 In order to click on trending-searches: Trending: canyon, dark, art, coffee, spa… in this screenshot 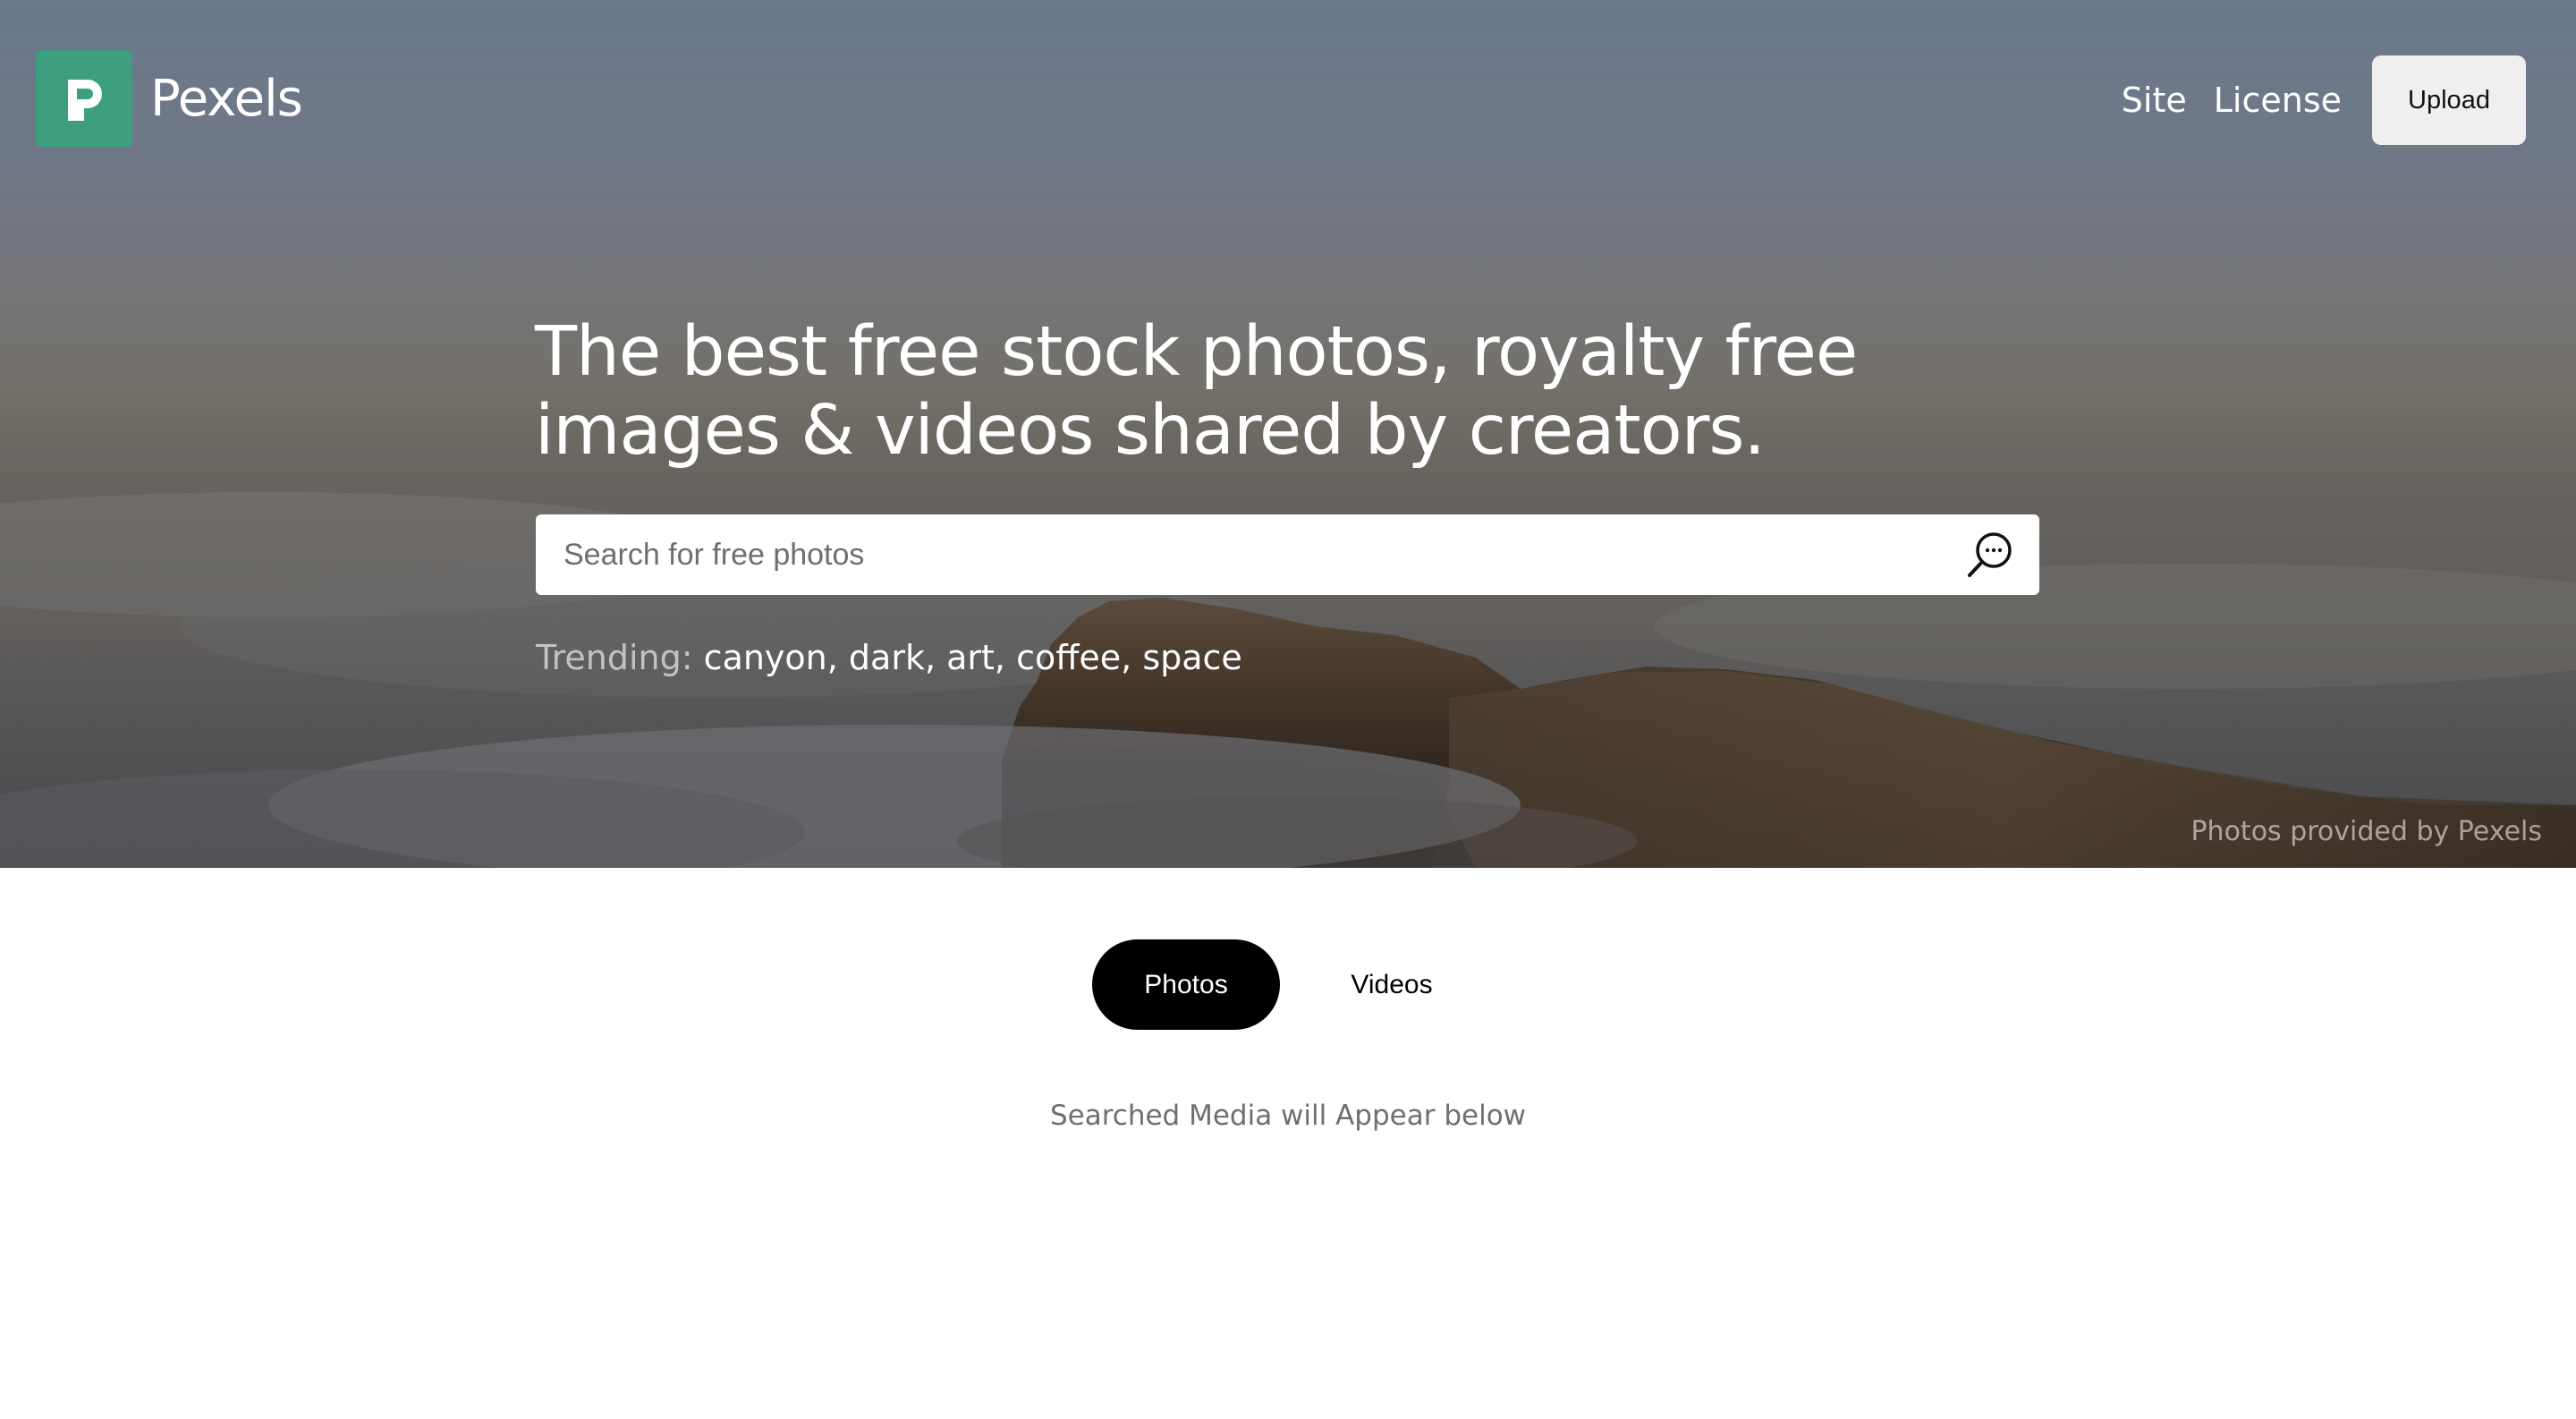, I will do `click(889, 657)`.